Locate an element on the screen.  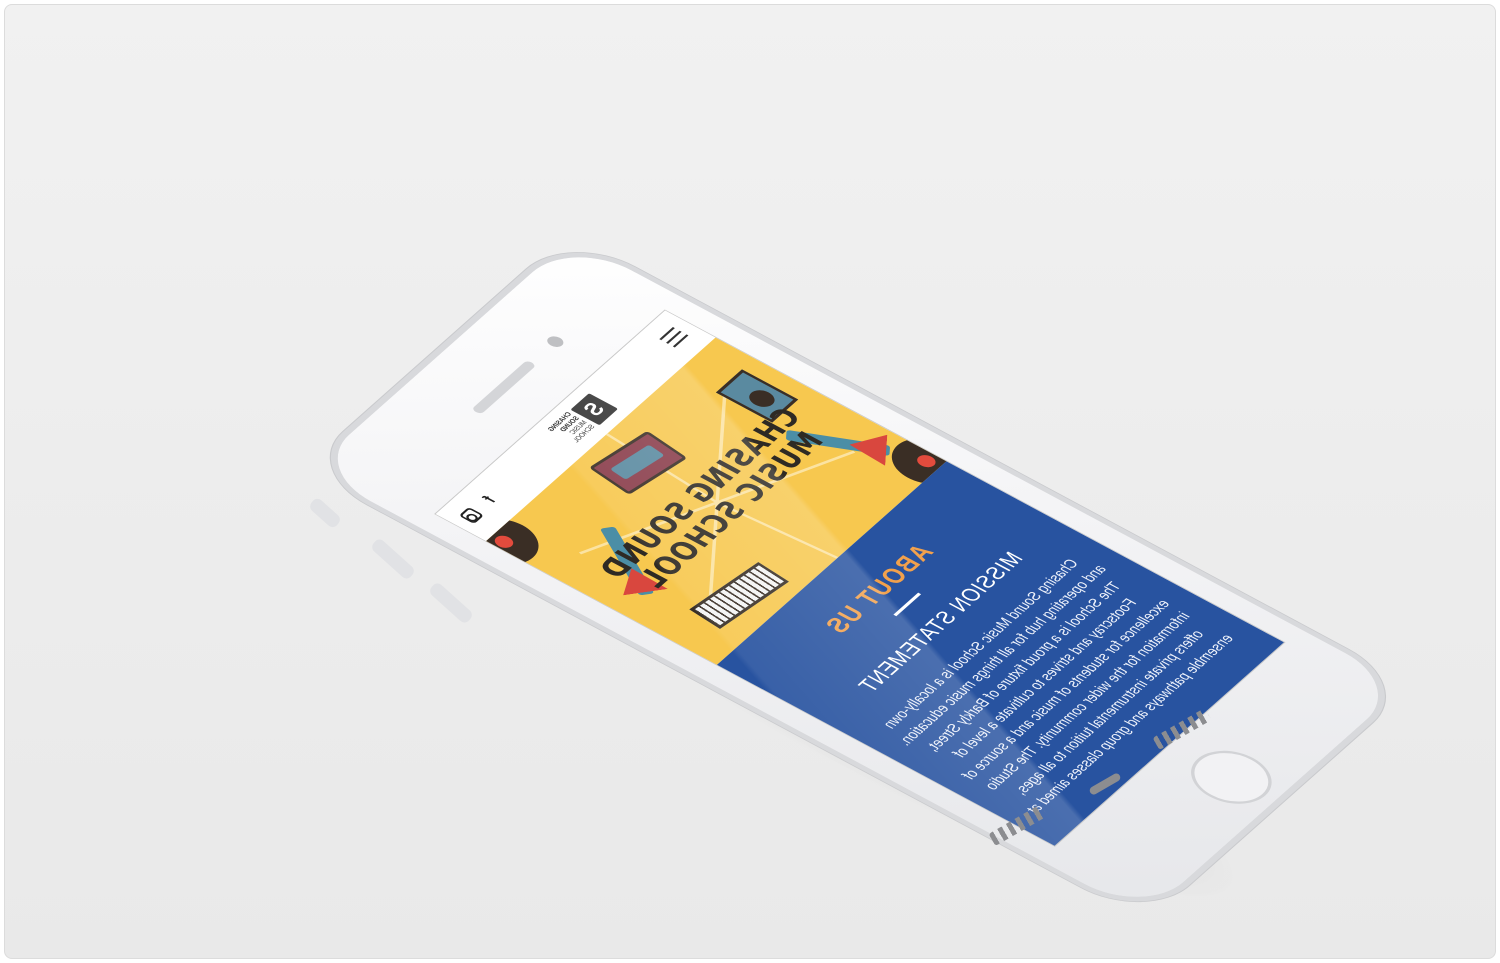
facebook-icon: f is located at coordinates (490, 500).